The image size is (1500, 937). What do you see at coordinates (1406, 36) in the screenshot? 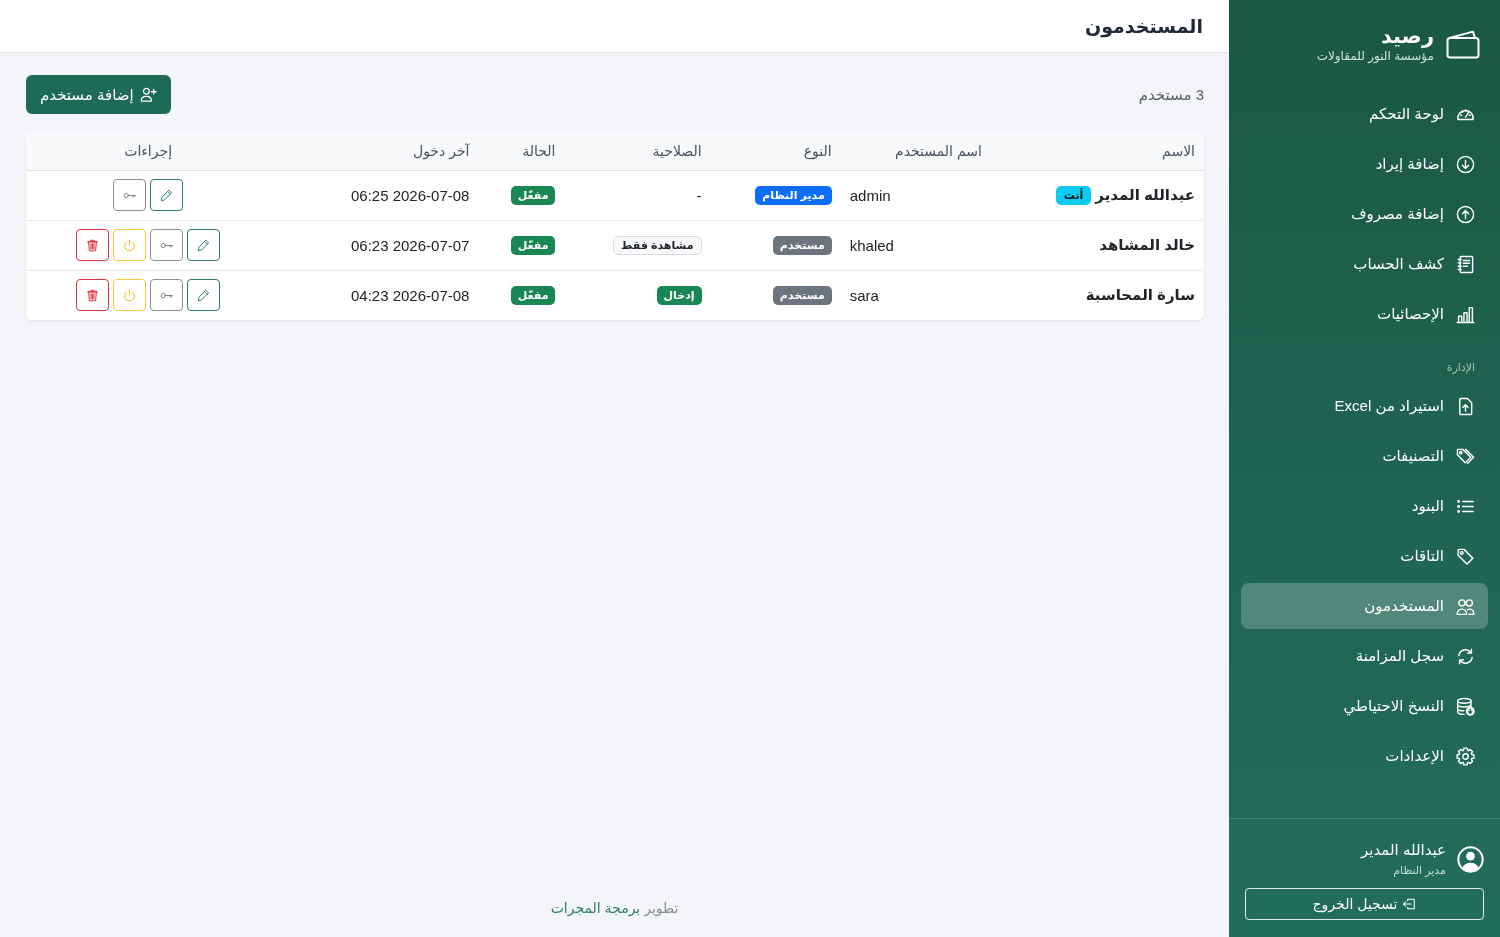
I see `brand-title: رصيد` at bounding box center [1406, 36].